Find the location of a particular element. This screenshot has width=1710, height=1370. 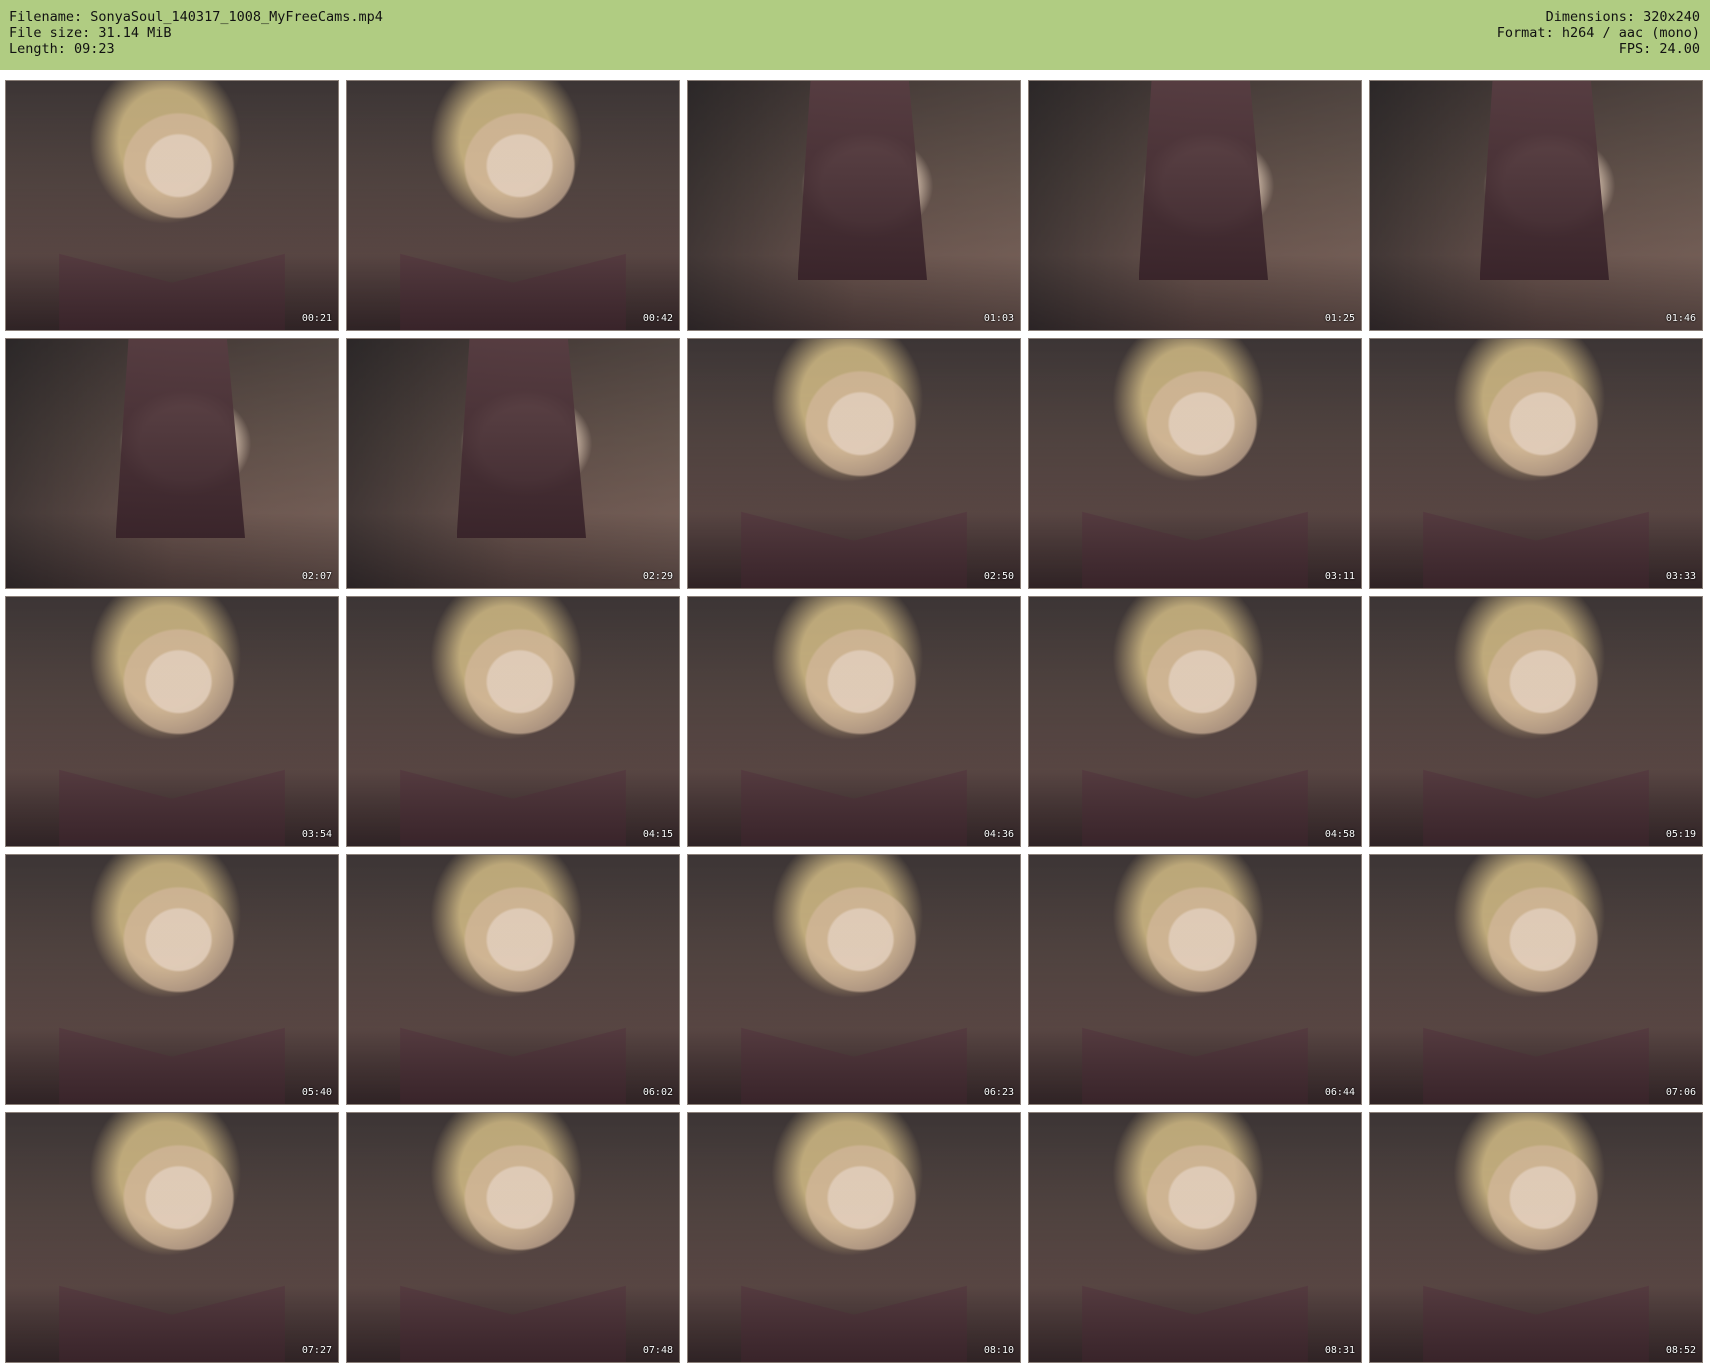

thumbnail-13: 04:36 is located at coordinates (854, 721).